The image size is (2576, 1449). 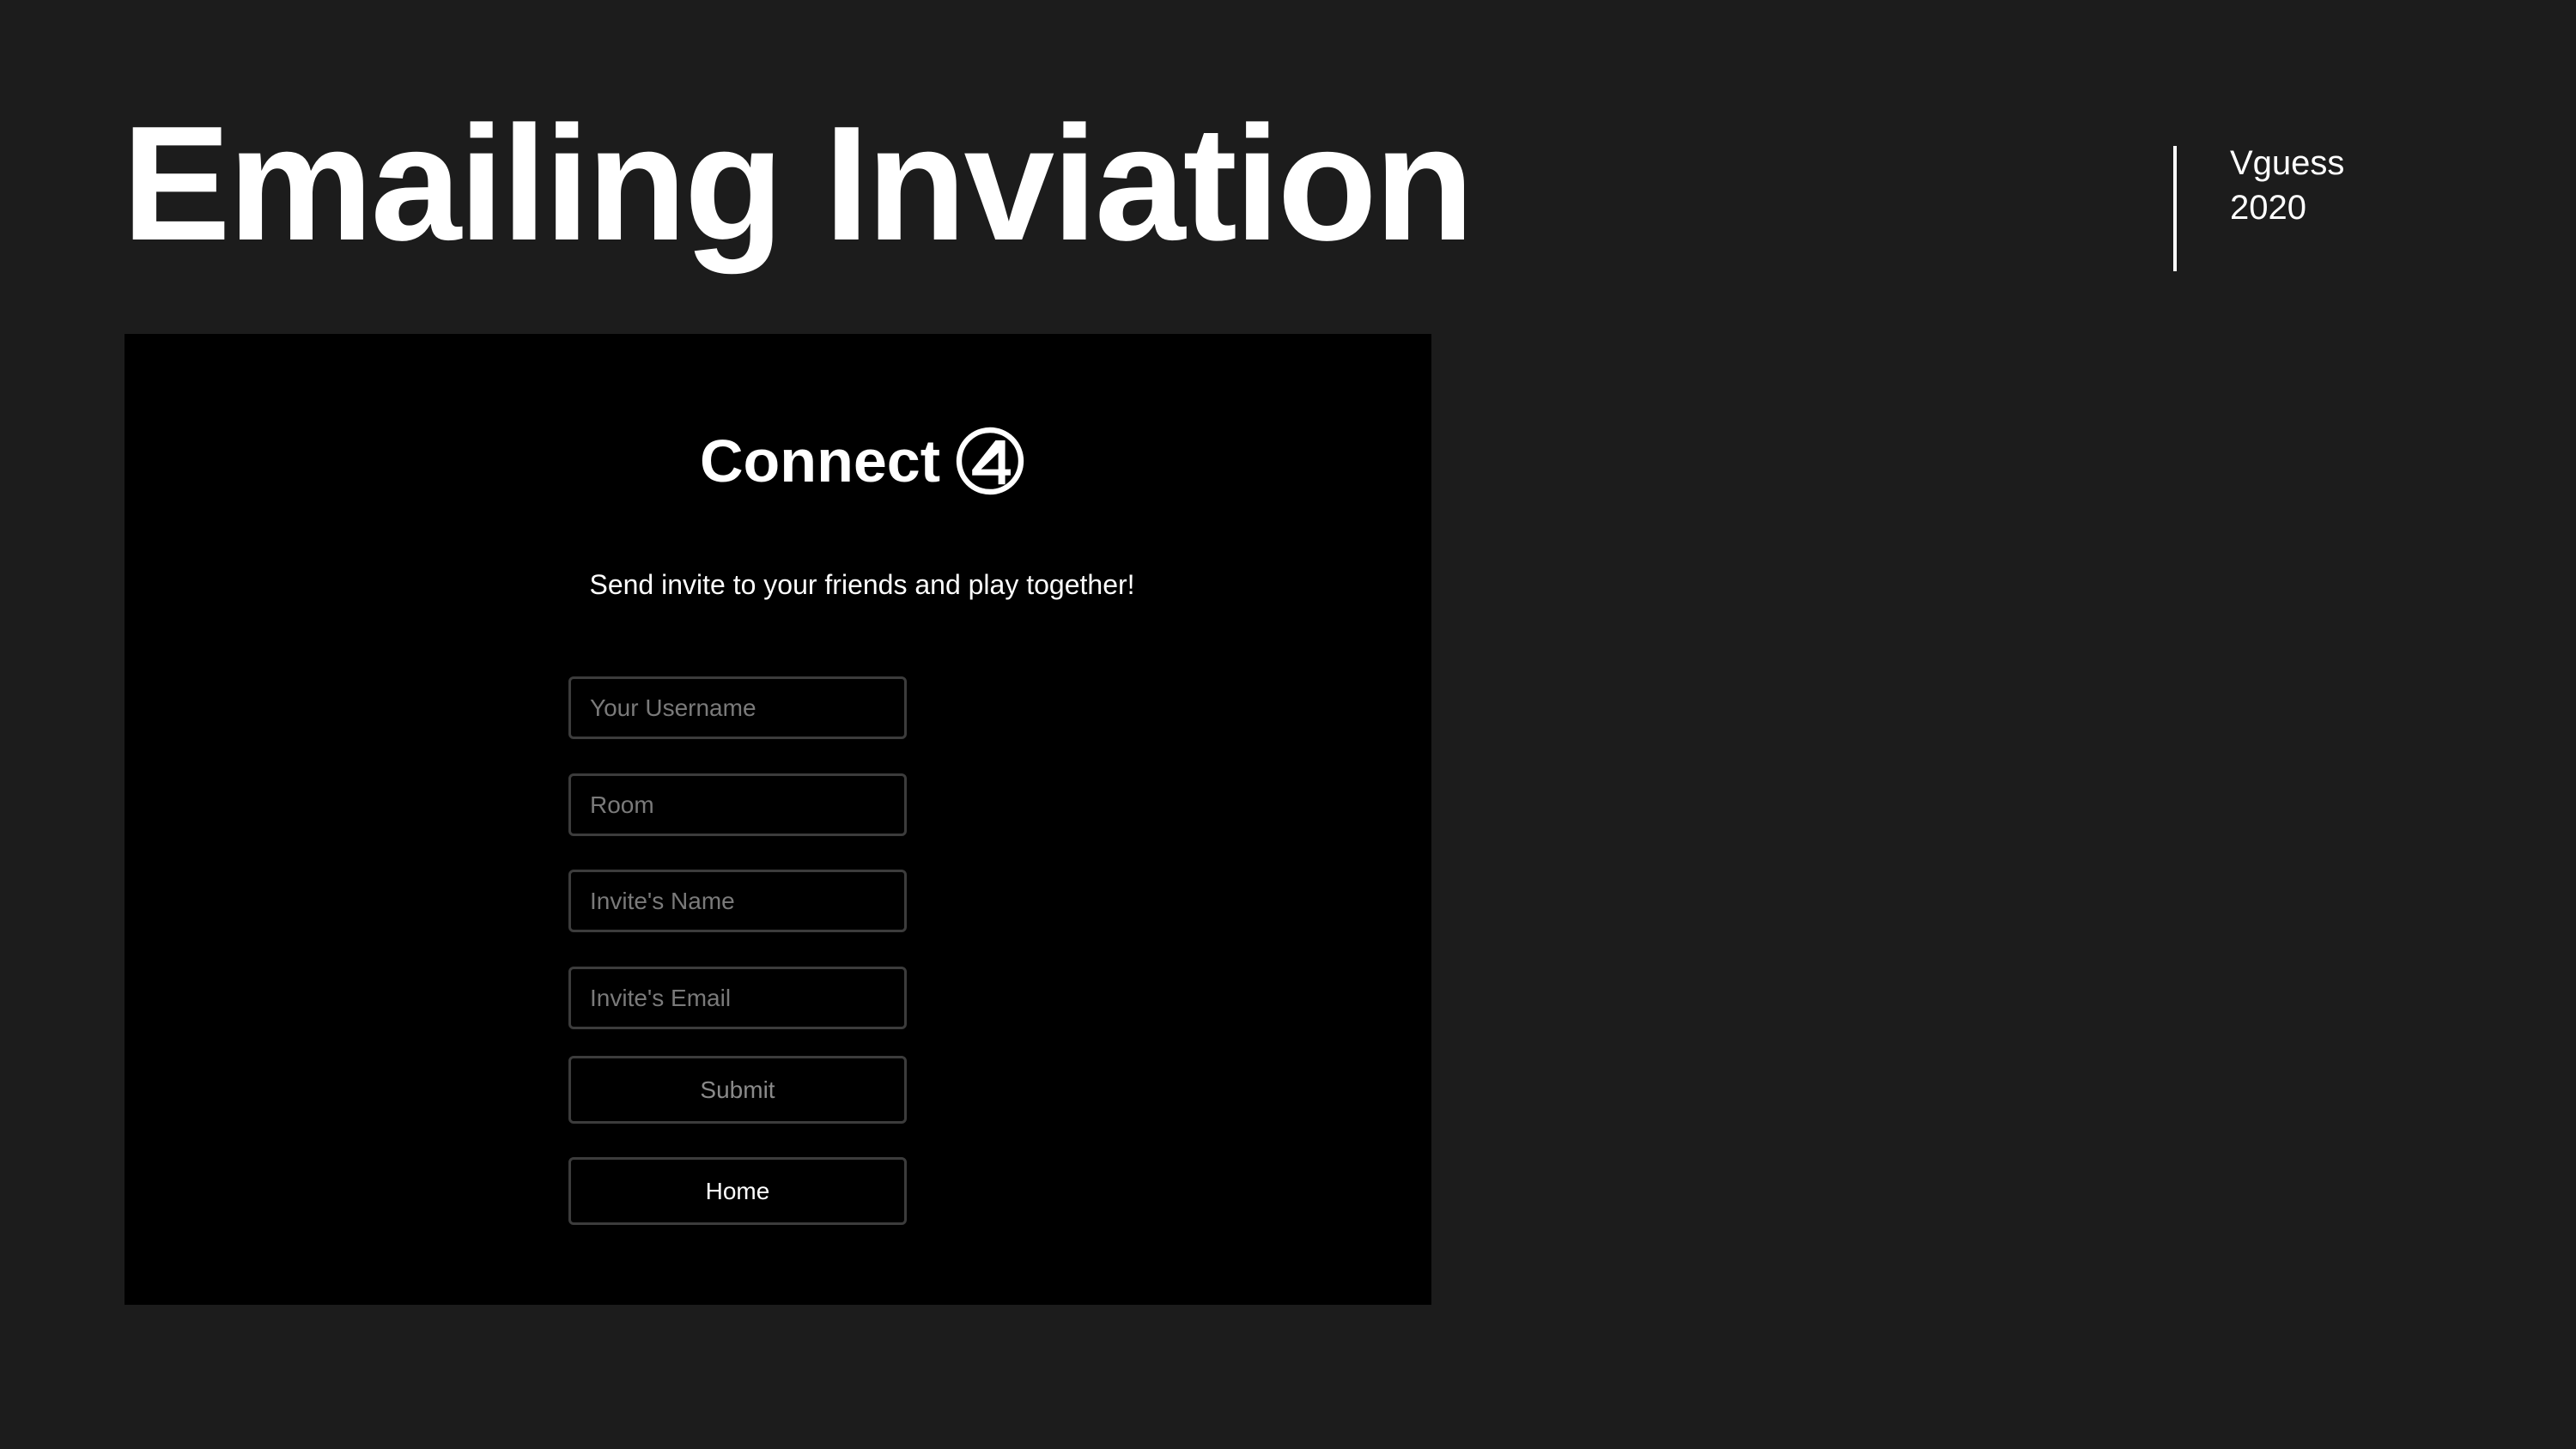 I want to click on author-label: Vguess, so click(x=2287, y=163).